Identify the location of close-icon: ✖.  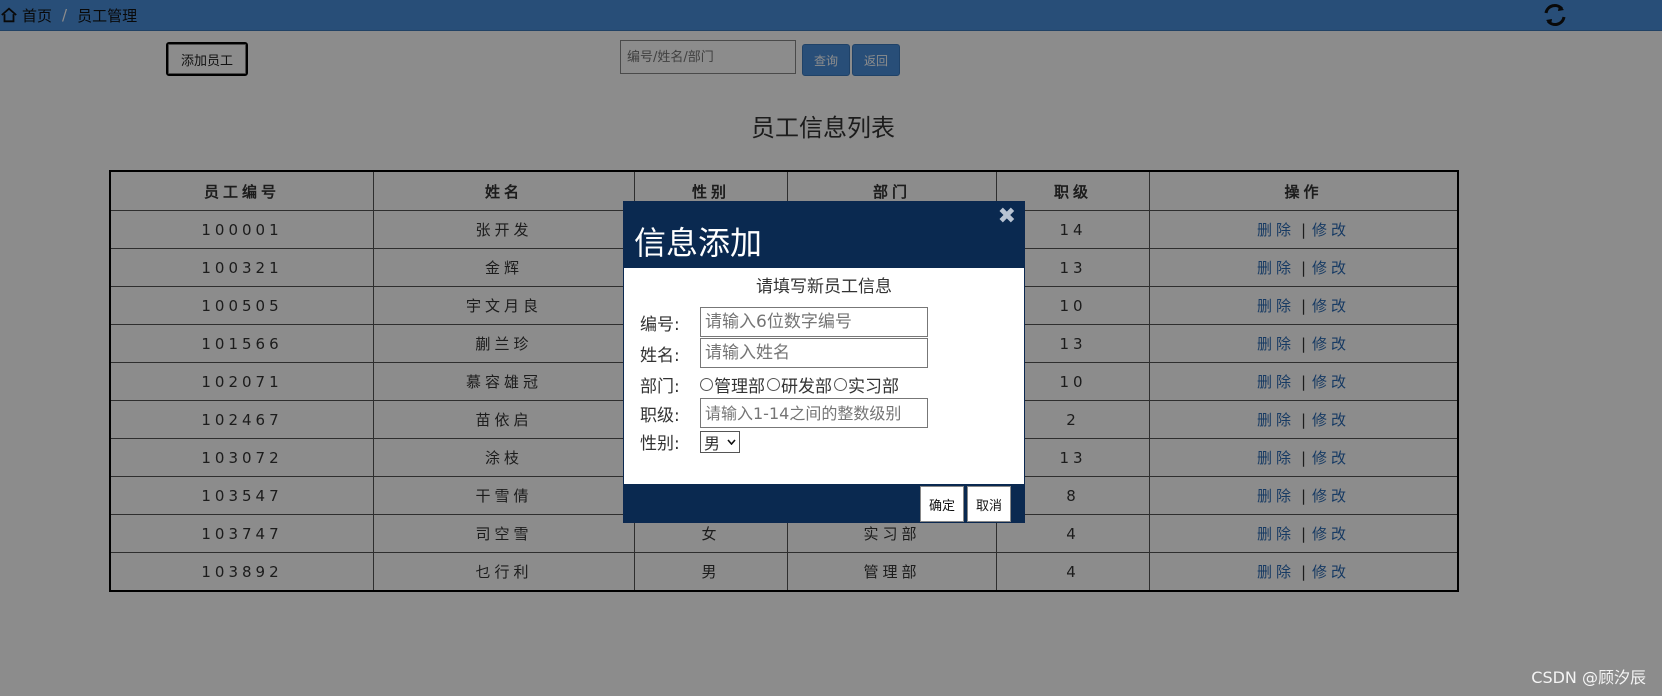
(1007, 216).